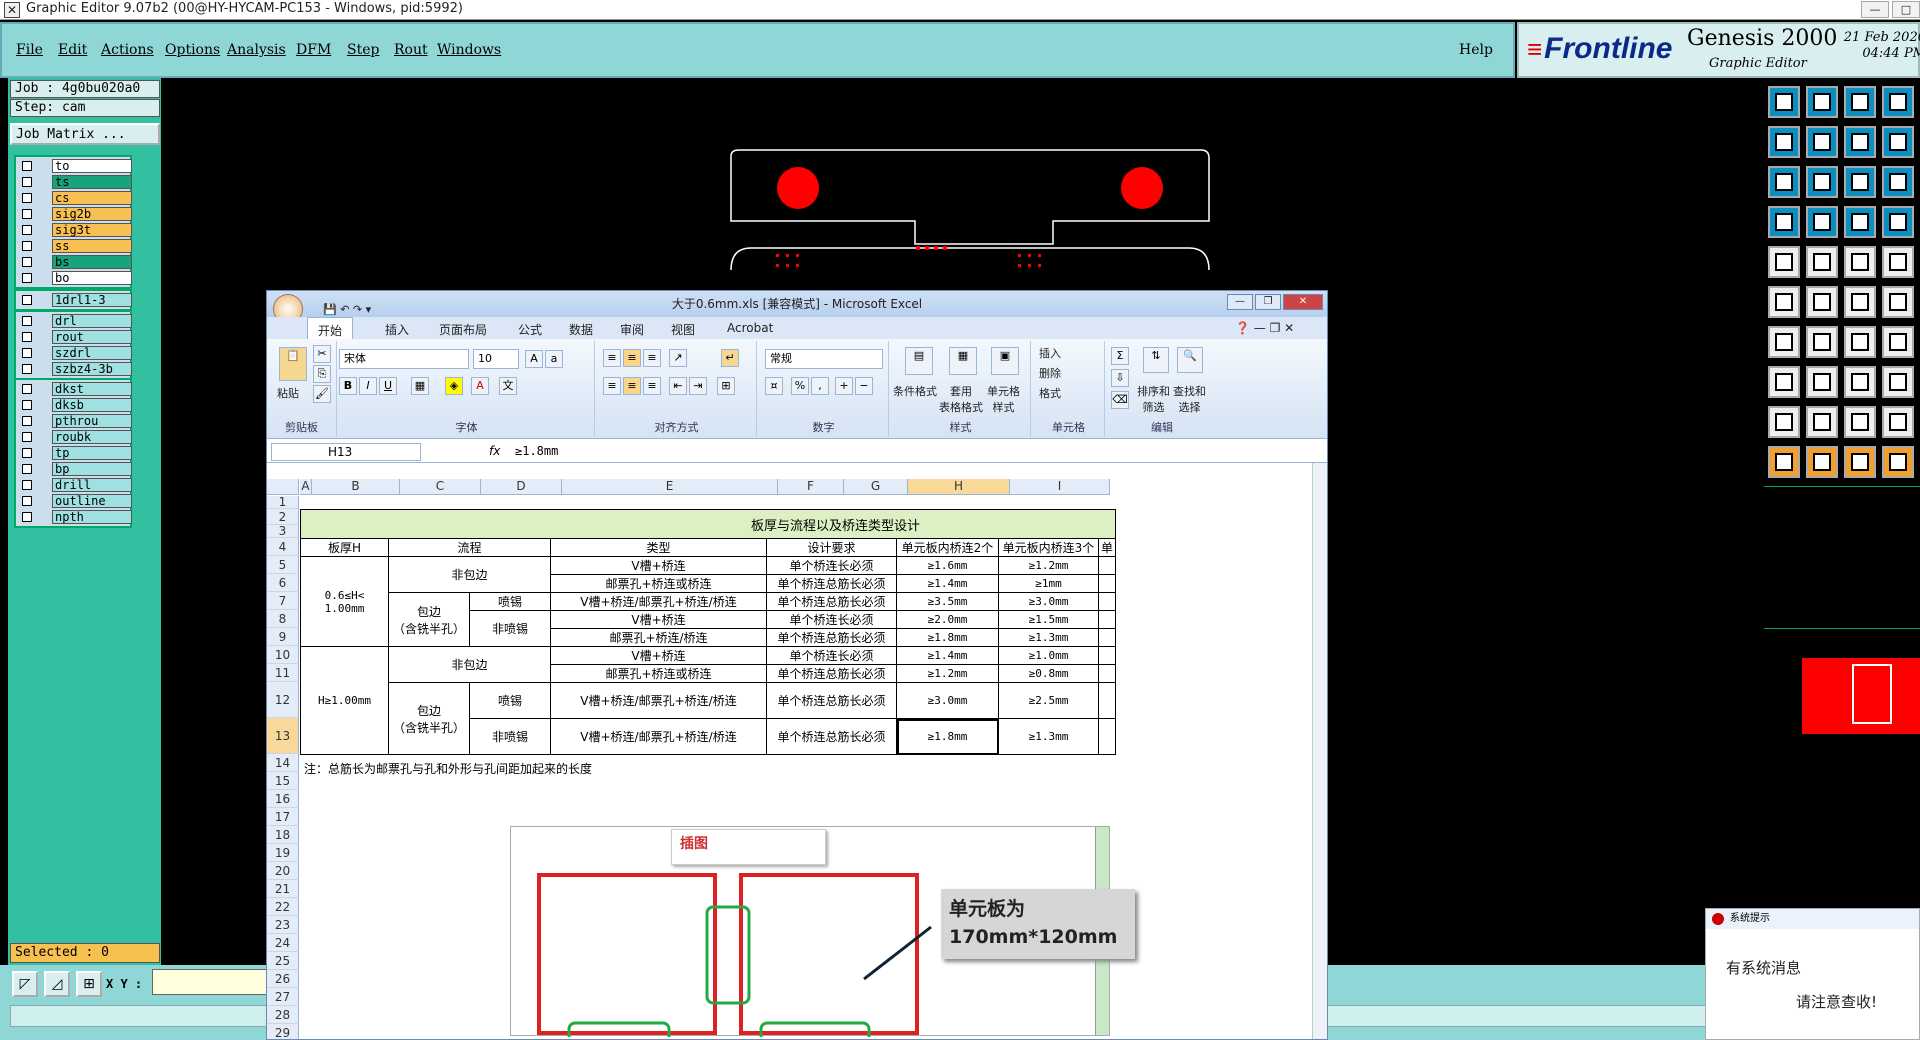 This screenshot has height=1040, width=1920. I want to click on layer-name: sig3t, so click(92, 230).